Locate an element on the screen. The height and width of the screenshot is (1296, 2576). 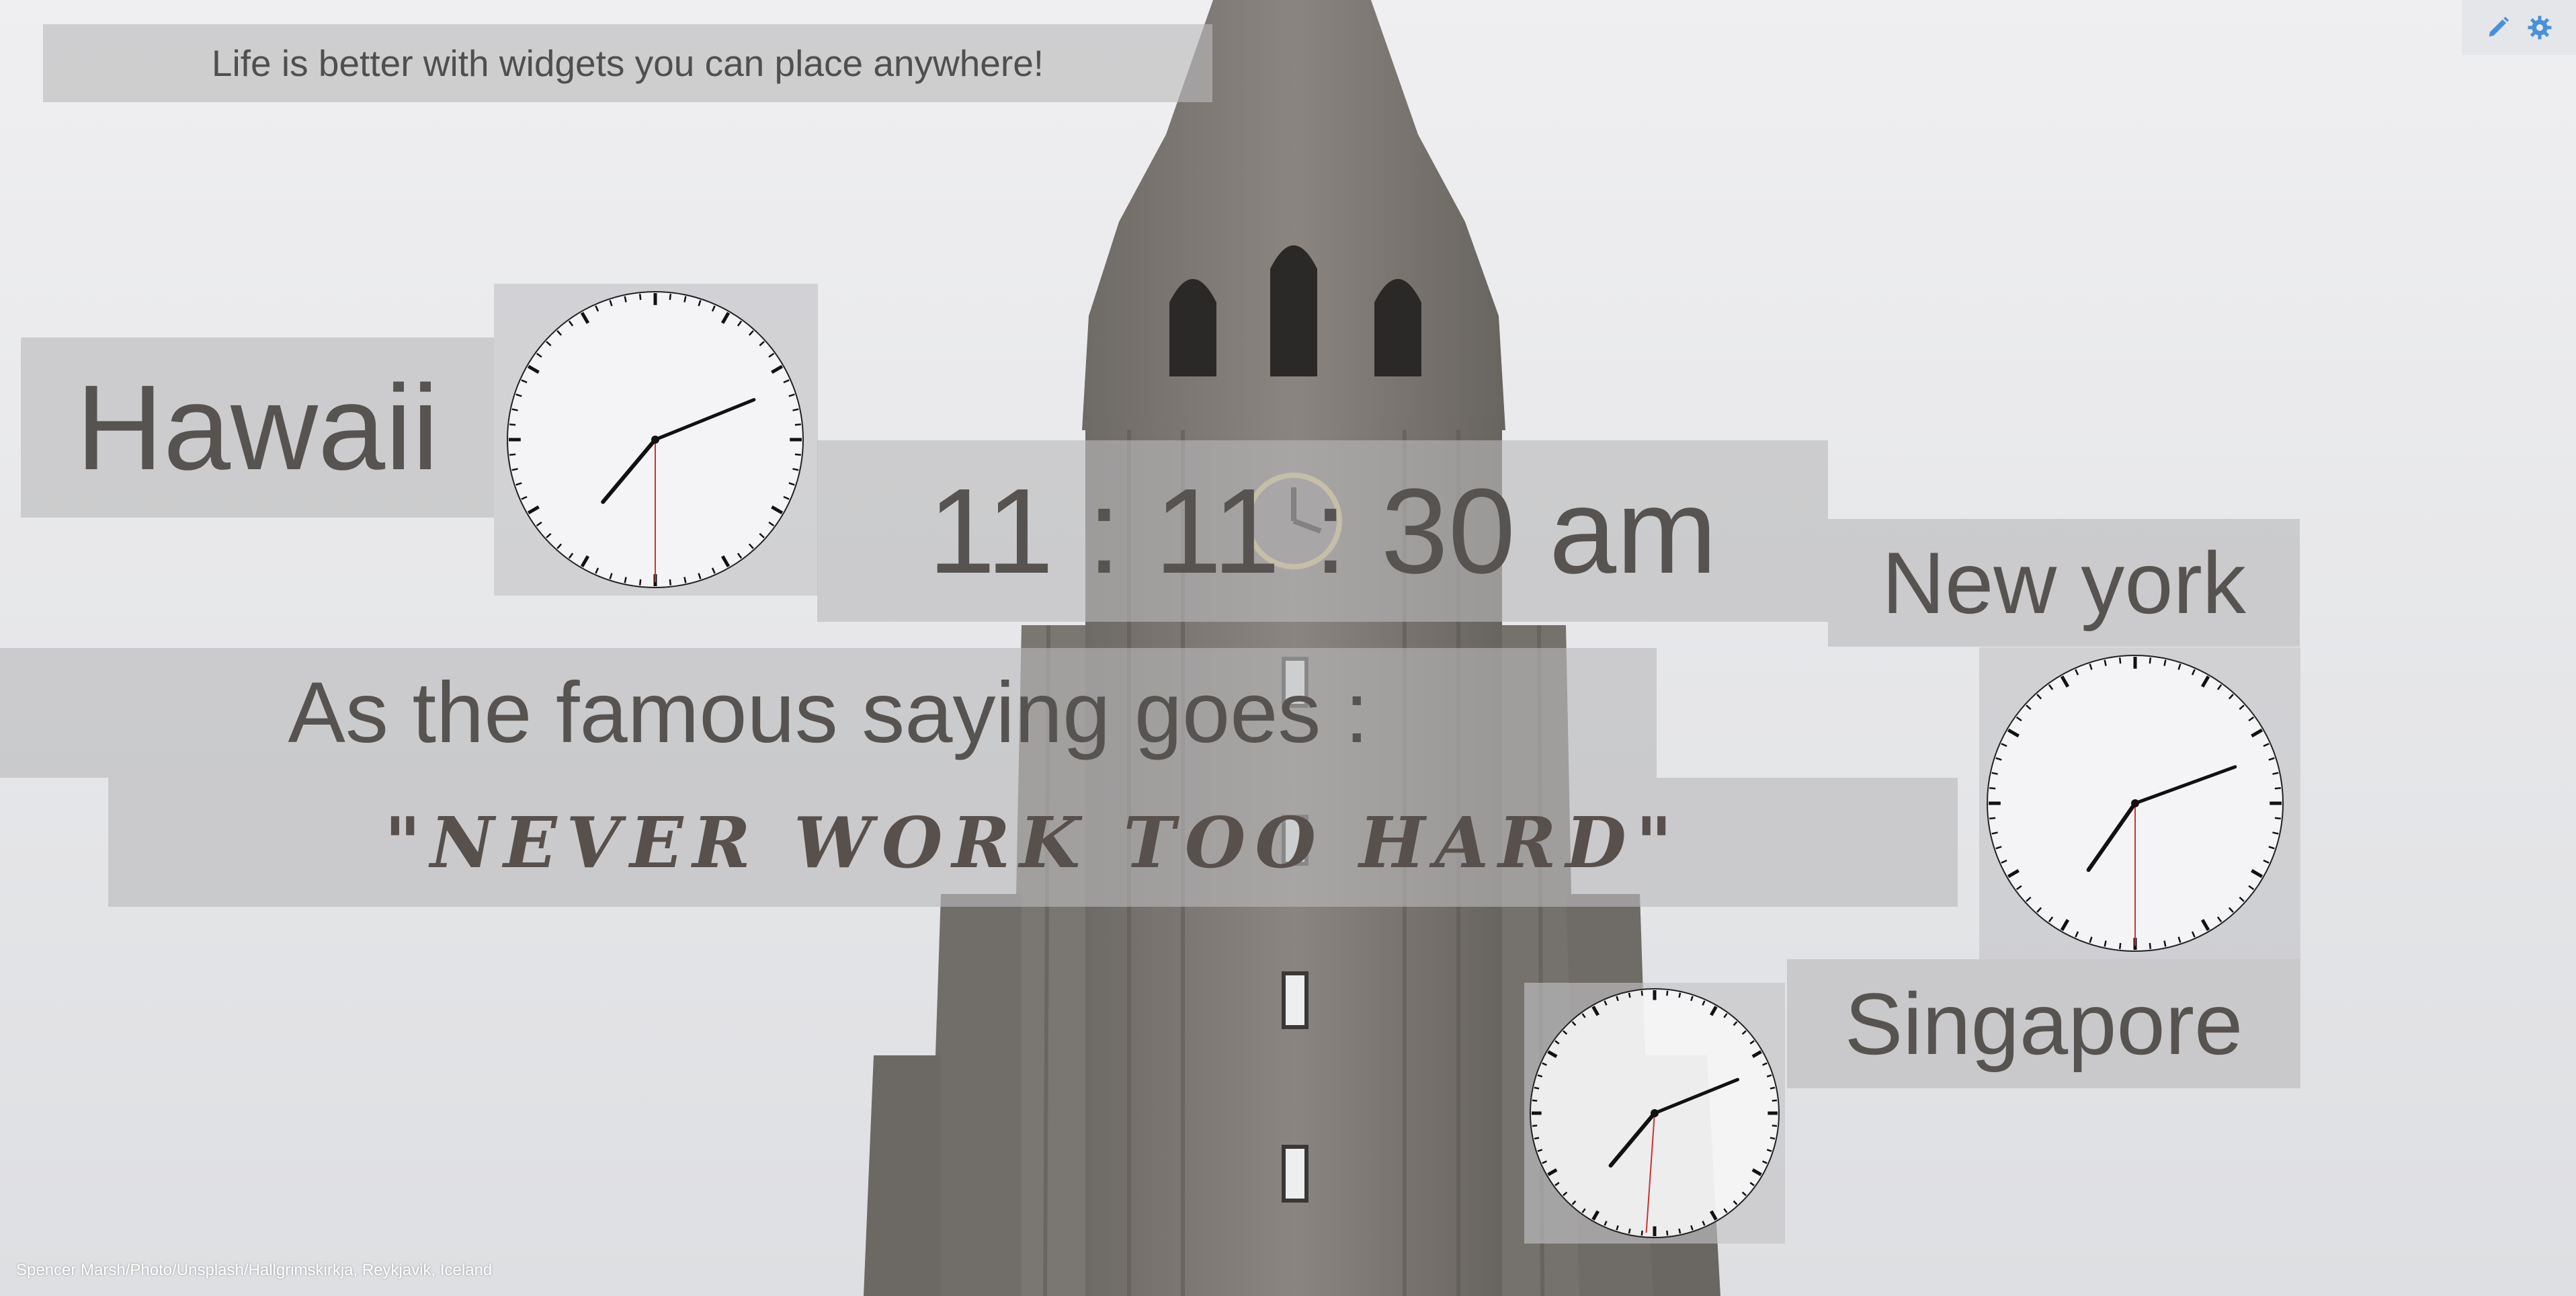
digital-clock: 11 : 11 : 30 am is located at coordinates (1322, 531).